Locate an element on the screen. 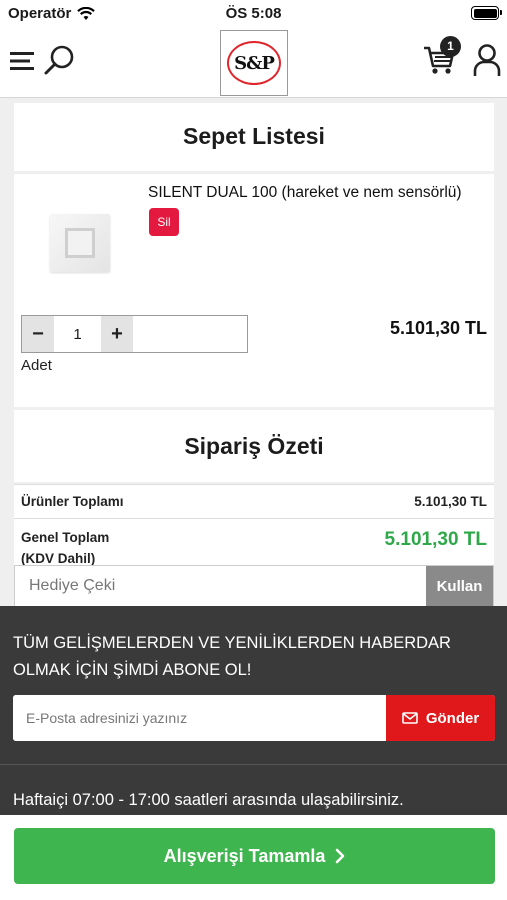 The width and height of the screenshot is (507, 900). item-price: 5.101,30 TL is located at coordinates (438, 328).